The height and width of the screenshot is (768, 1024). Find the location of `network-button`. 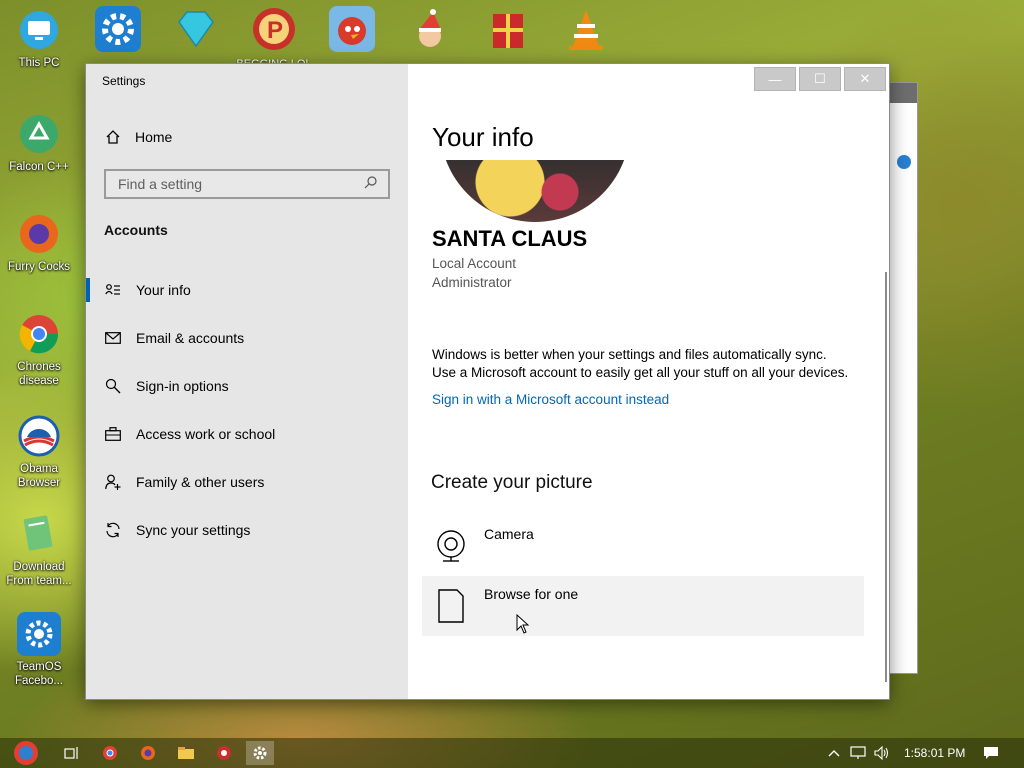

network-button is located at coordinates (858, 753).